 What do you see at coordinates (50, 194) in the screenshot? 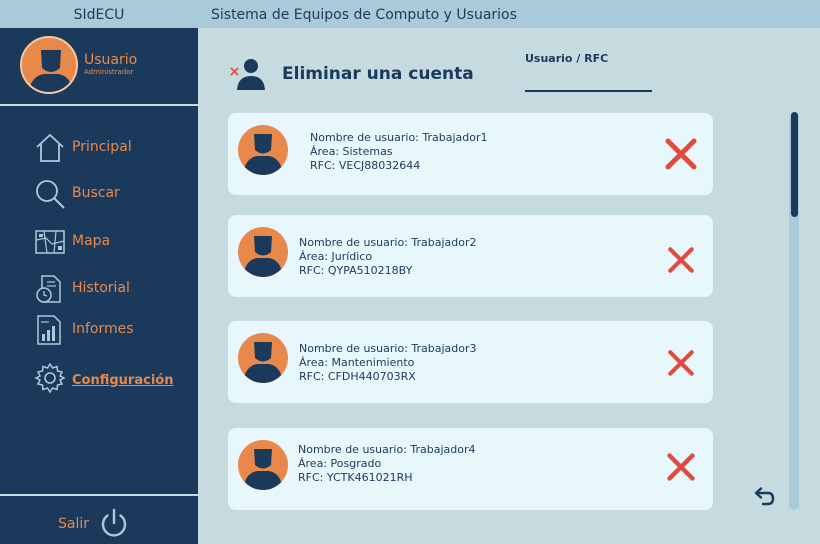
I see `search-icon` at bounding box center [50, 194].